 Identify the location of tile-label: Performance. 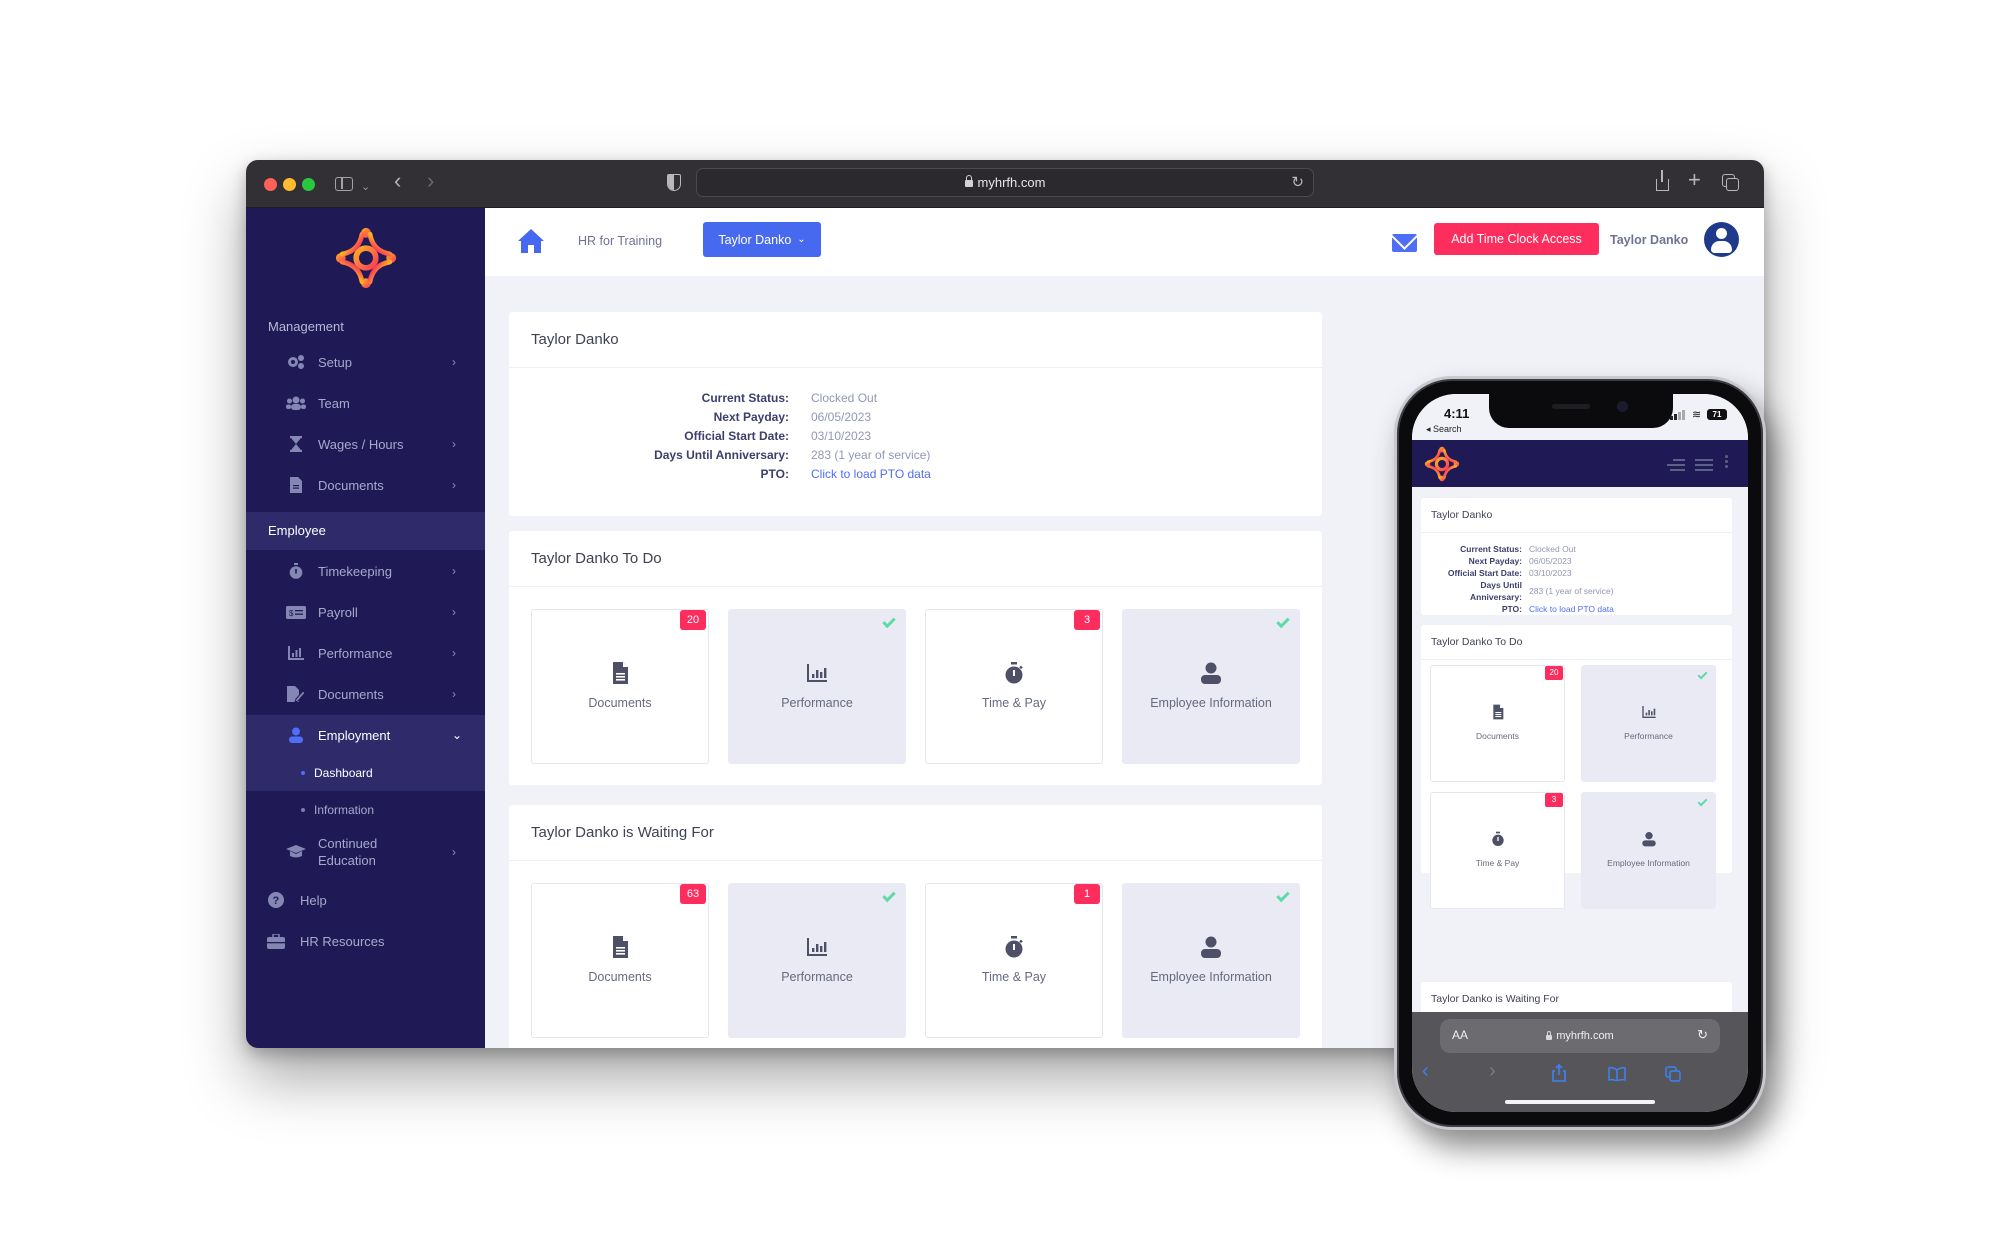
(817, 977).